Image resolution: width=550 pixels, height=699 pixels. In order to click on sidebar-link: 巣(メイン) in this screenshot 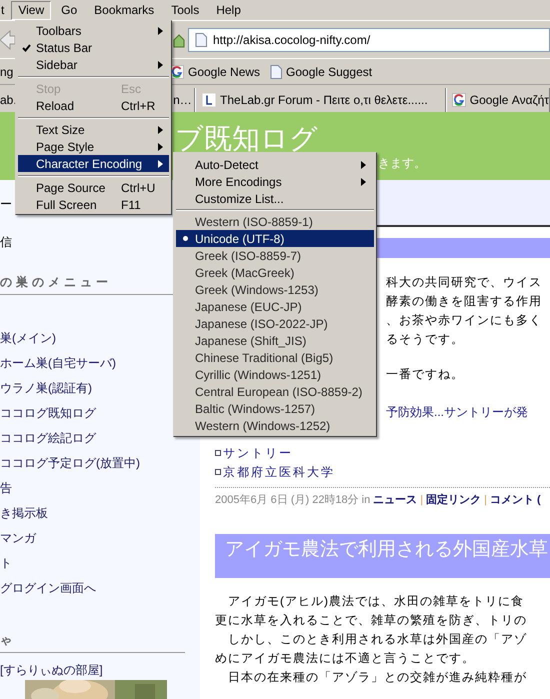, I will do `click(28, 338)`.